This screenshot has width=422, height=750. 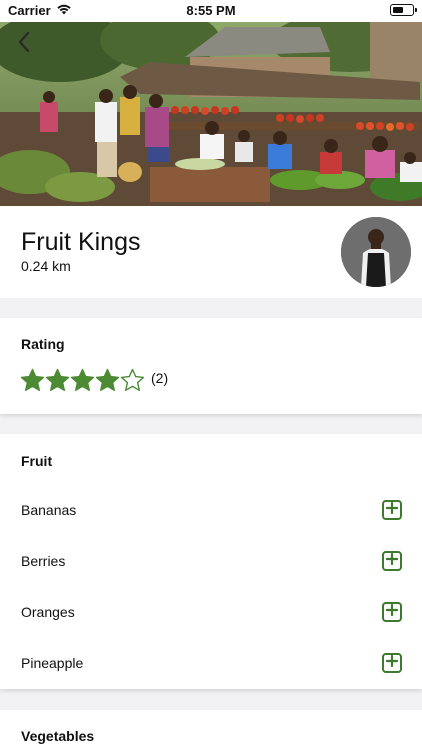 I want to click on star-rating: (2), so click(x=94, y=380).